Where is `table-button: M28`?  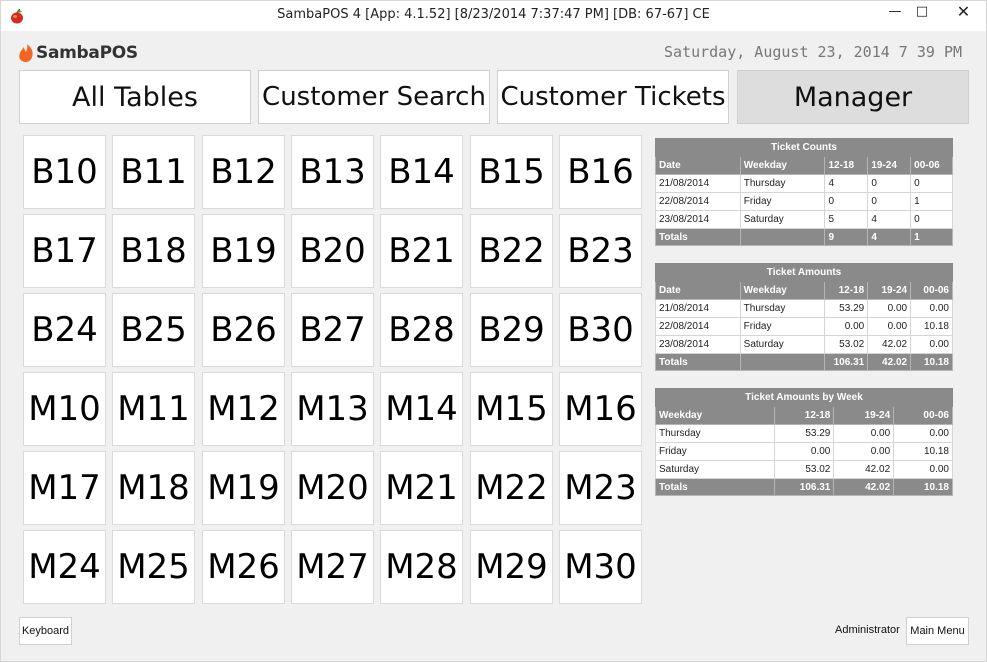
table-button: M28 is located at coordinates (421, 567).